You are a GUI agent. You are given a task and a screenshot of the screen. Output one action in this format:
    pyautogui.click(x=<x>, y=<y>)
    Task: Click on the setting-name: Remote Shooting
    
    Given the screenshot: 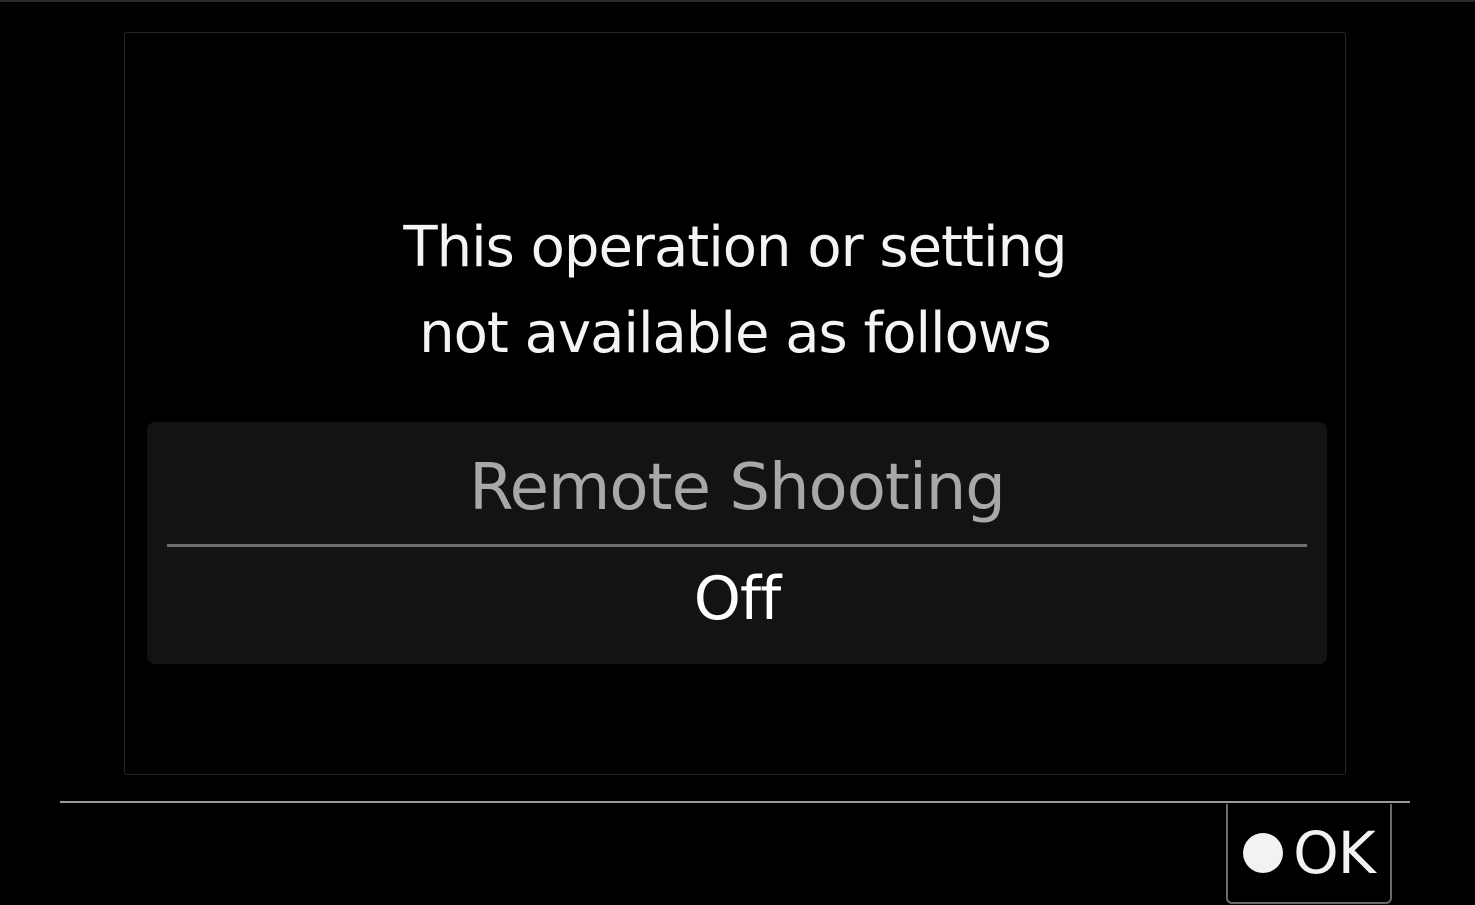 What is the action you would take?
    pyautogui.click(x=737, y=488)
    